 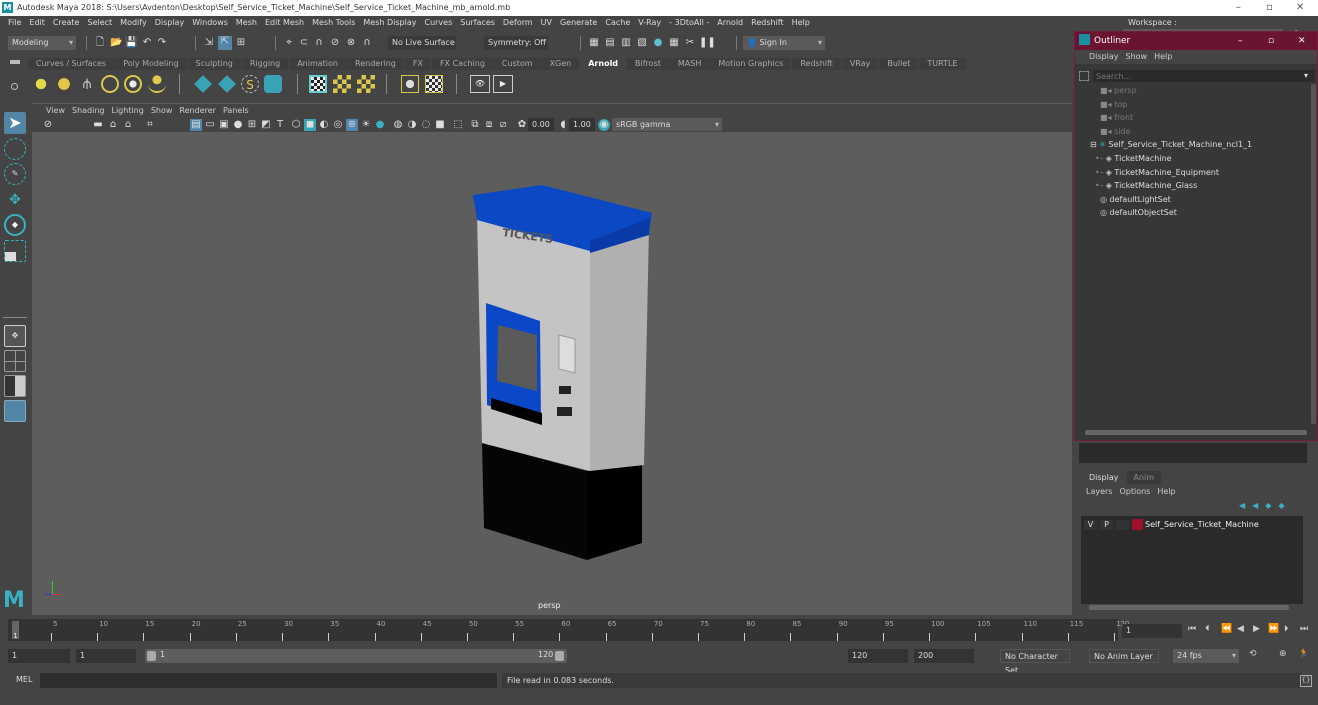 I want to click on gate-mask-icon: ●, so click(x=238, y=125).